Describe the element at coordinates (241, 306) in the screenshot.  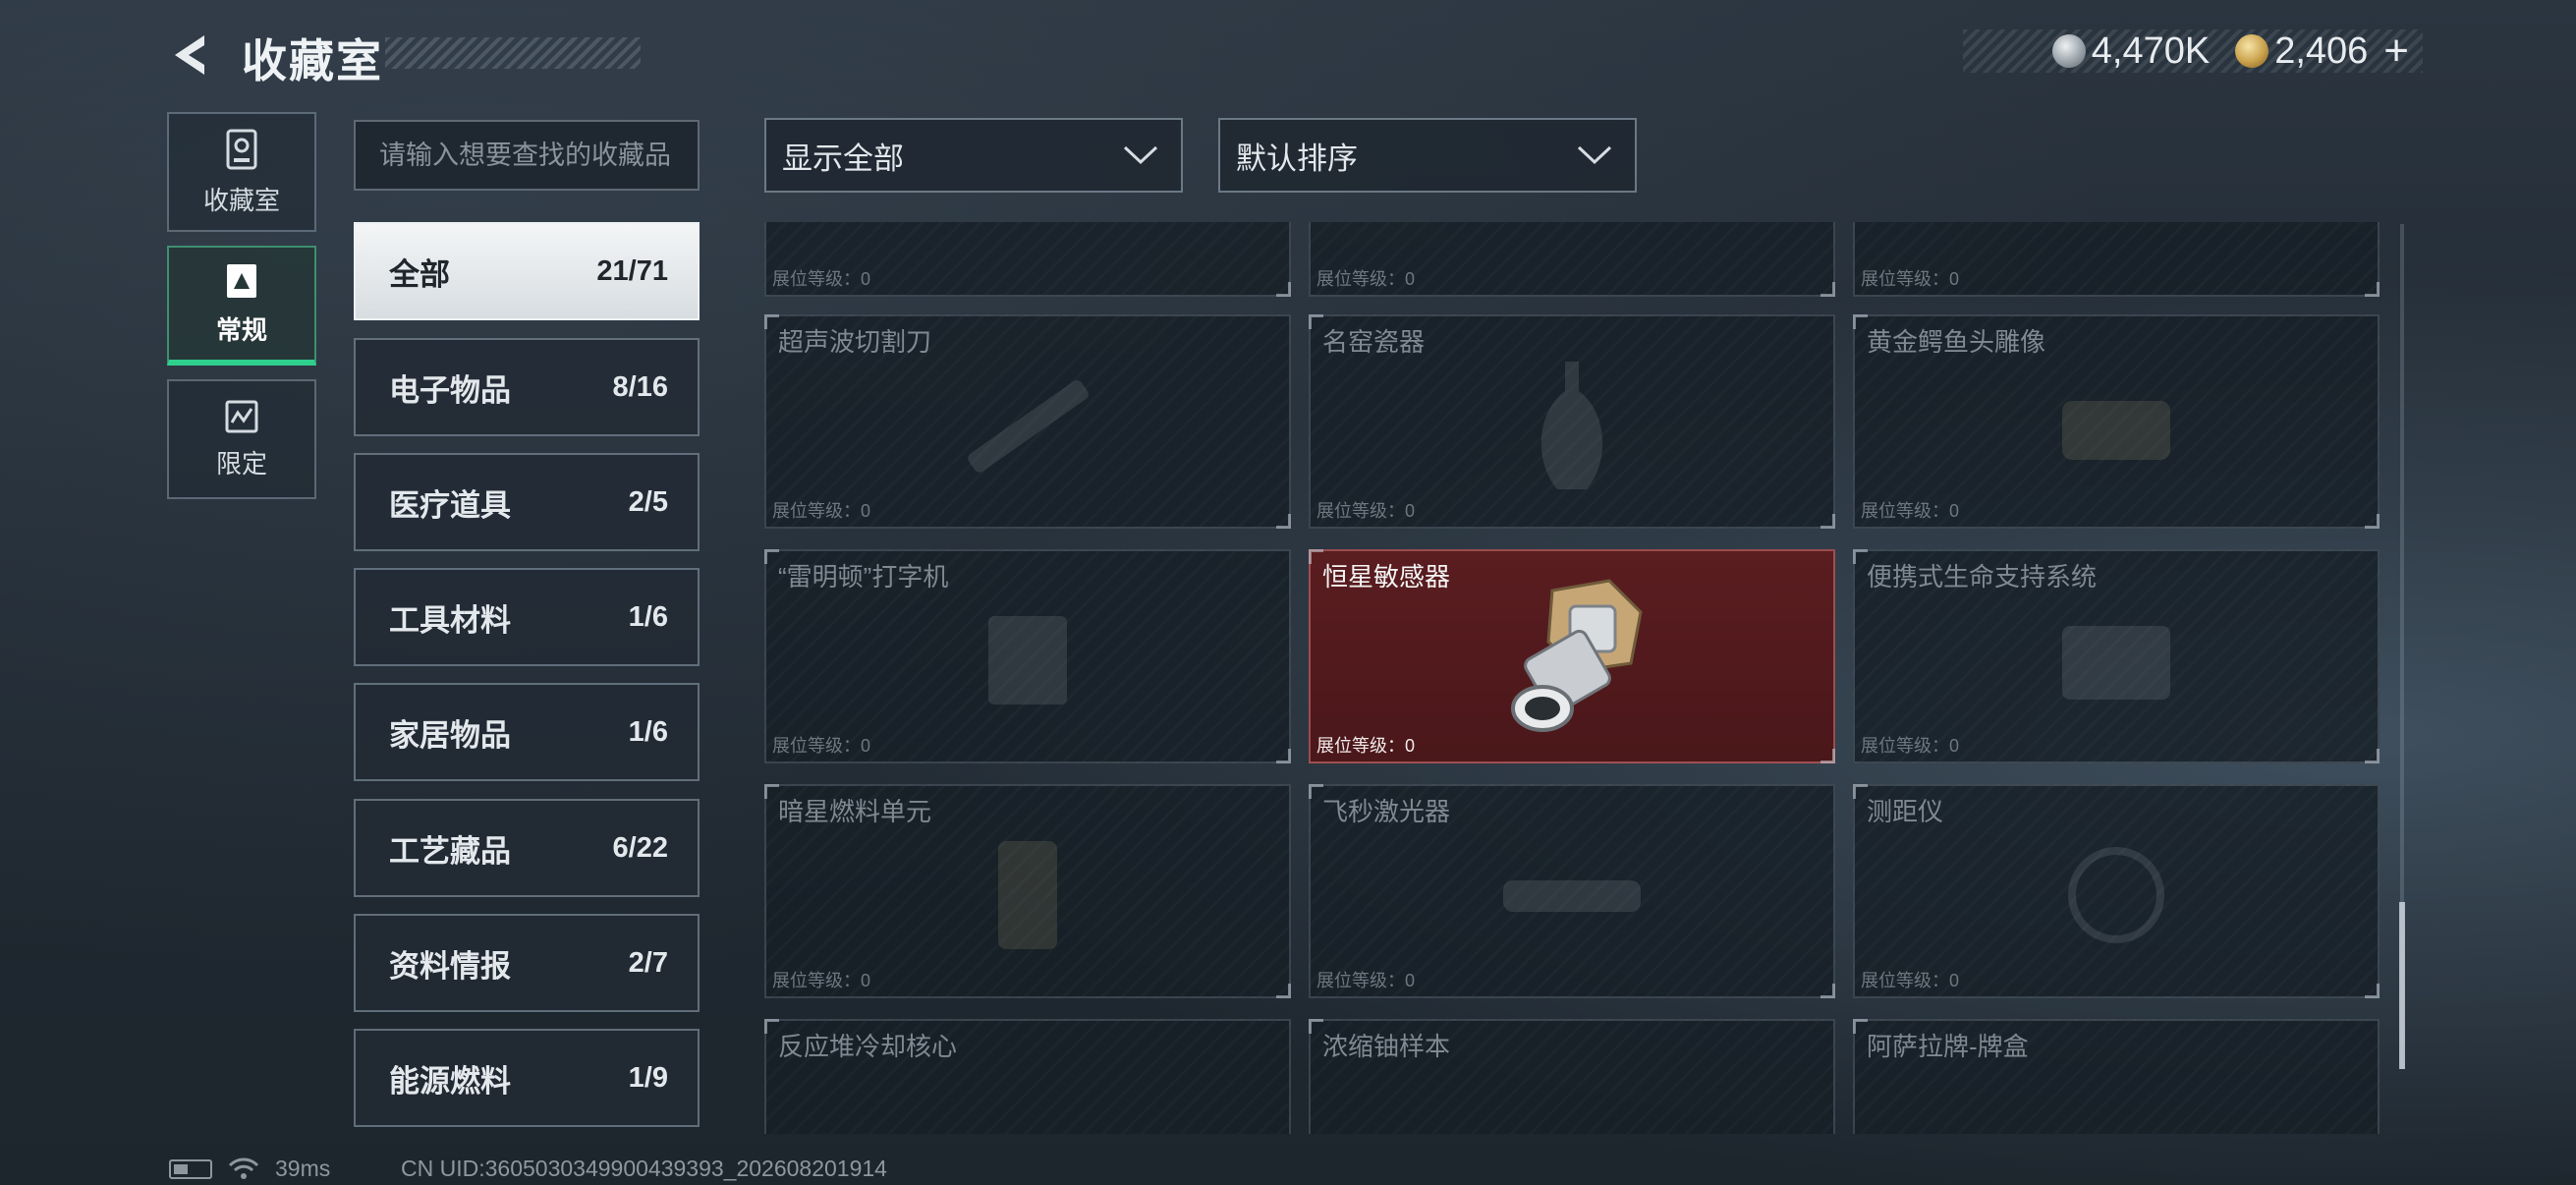
I see `nav-tab-regular: 常规` at that location.